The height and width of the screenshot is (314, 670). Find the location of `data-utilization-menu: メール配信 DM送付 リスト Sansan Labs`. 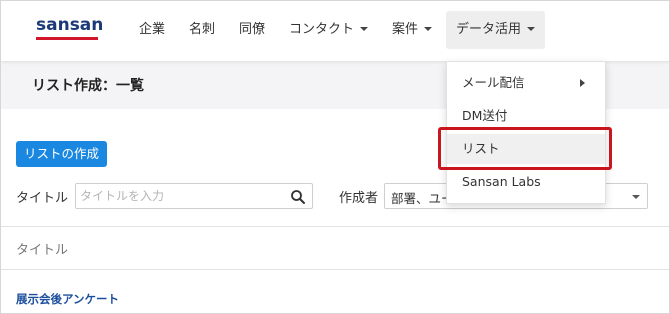

data-utilization-menu: メール配信 DM送付 リスト Sansan Labs is located at coordinates (526, 132).